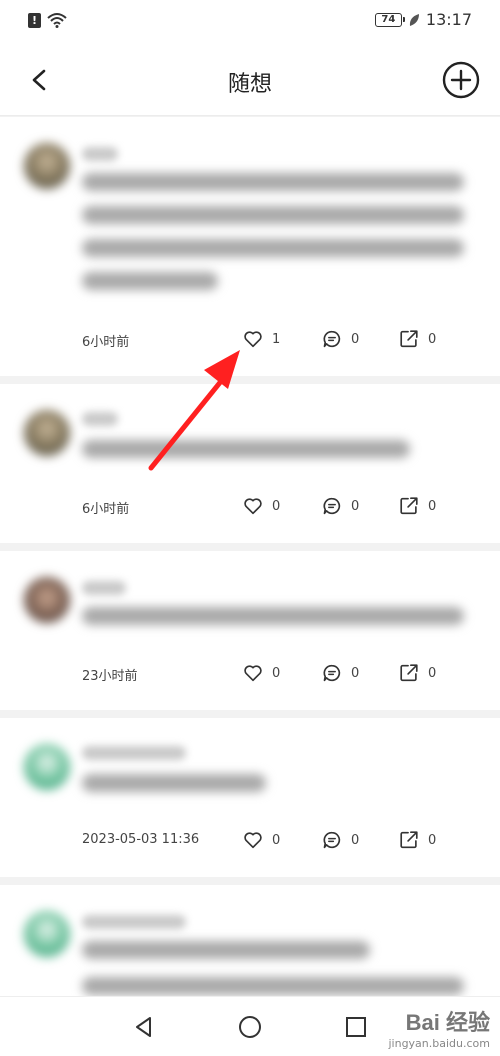 This screenshot has width=500, height=1056. Describe the element at coordinates (57, 20) in the screenshot. I see `wifi-icon` at that location.